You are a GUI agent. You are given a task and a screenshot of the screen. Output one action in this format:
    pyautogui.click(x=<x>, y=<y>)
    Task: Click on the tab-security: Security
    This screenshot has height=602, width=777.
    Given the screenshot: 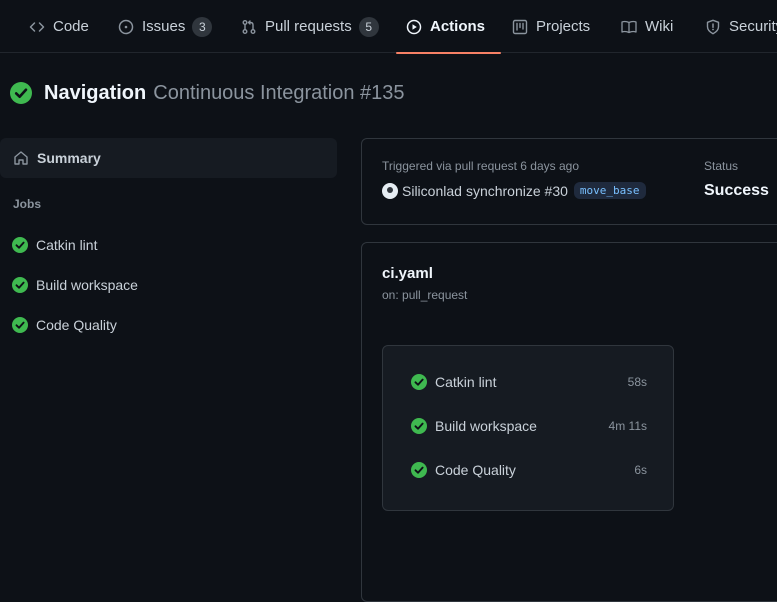 What is the action you would take?
    pyautogui.click(x=741, y=26)
    